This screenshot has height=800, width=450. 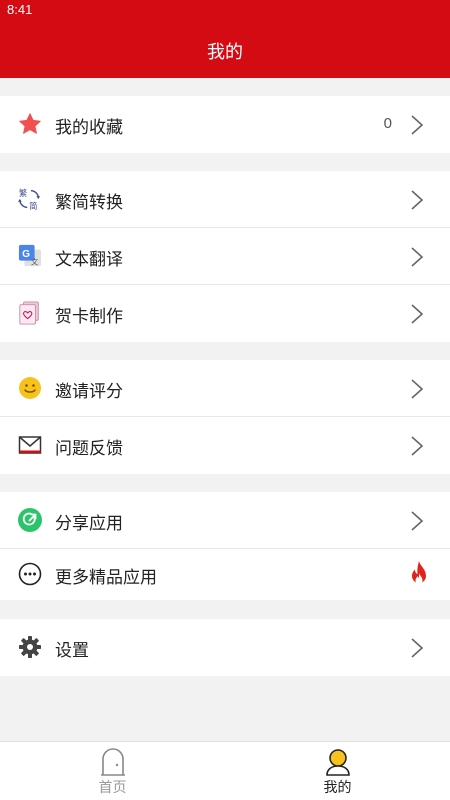 I want to click on settings-group: 设置, so click(x=225, y=647).